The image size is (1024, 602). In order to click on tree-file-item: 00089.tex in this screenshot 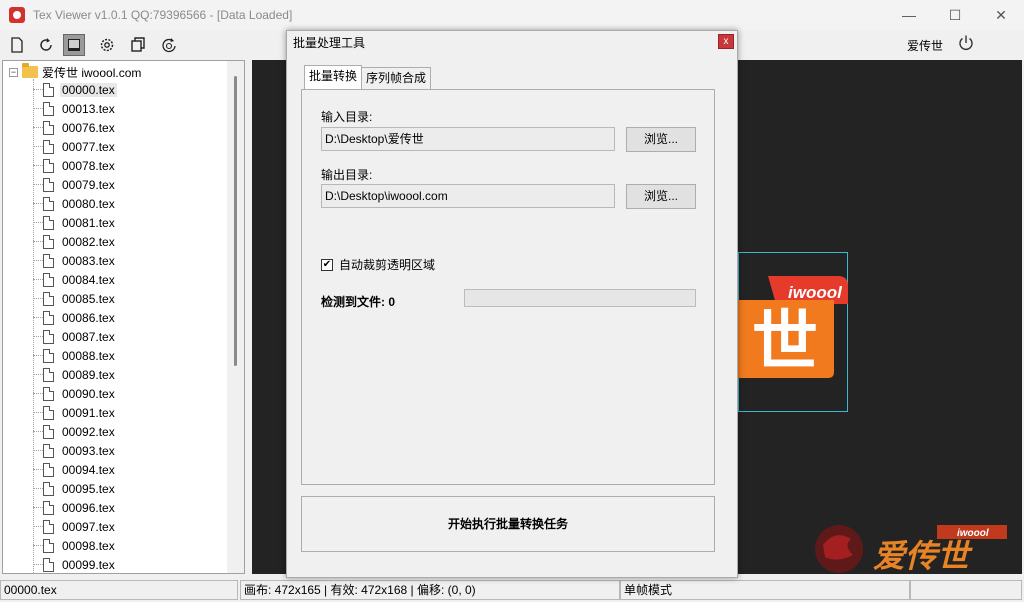, I will do `click(75, 374)`.